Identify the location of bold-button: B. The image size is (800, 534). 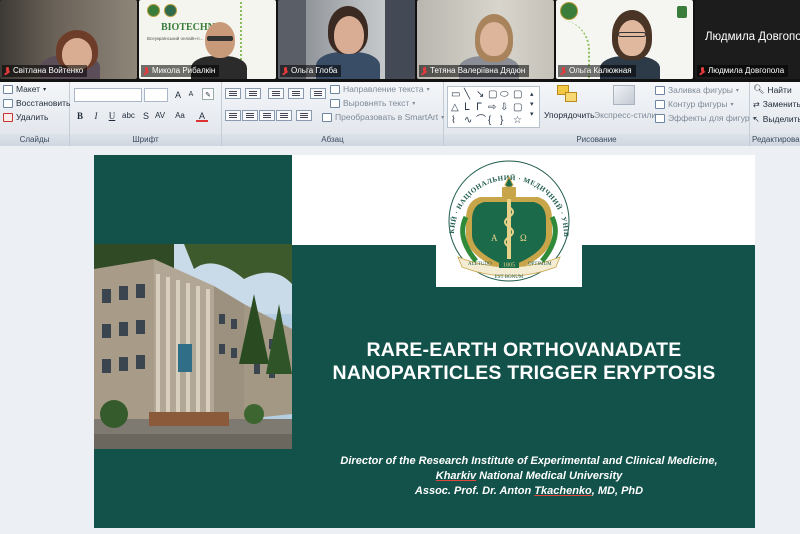
(80, 116).